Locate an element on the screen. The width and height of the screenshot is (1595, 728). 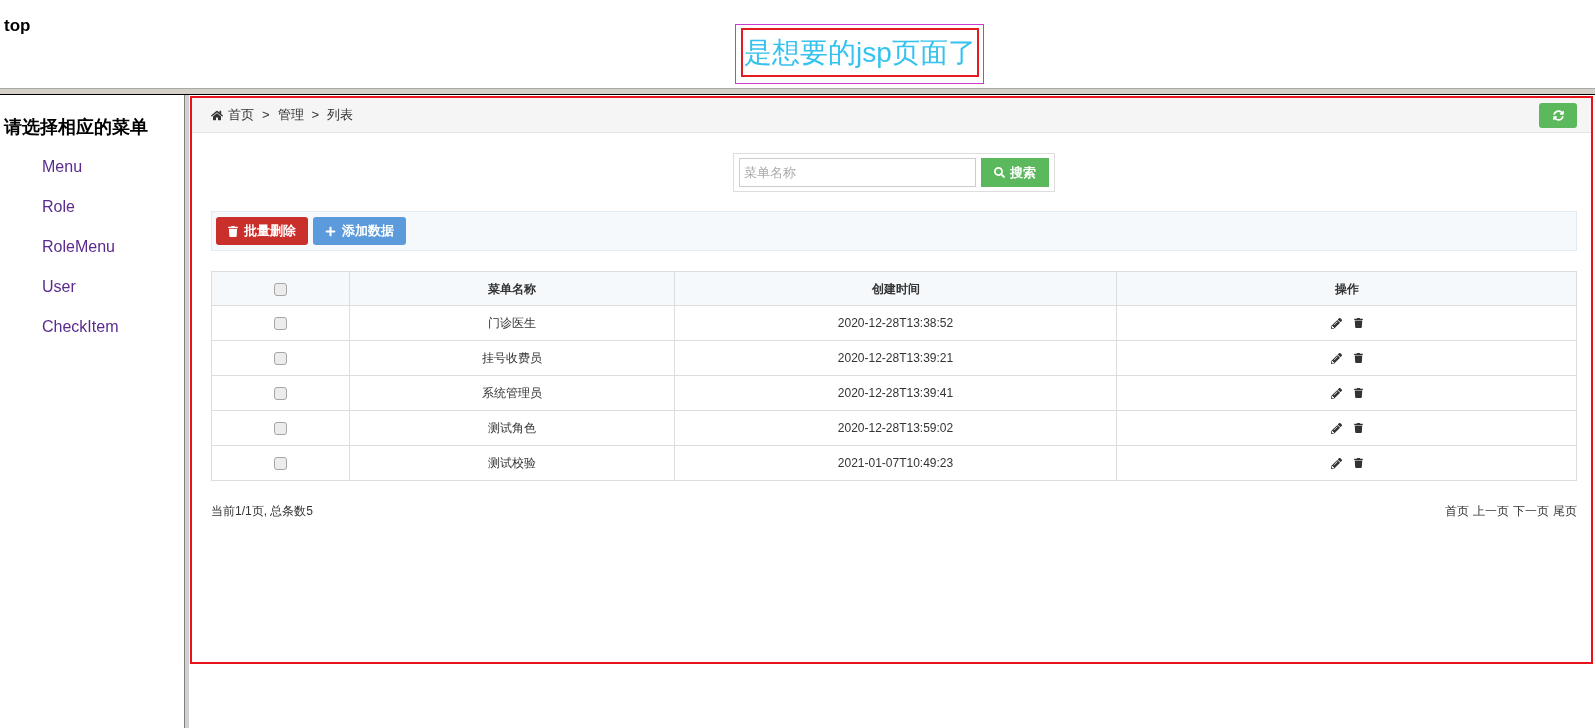
refresh-icon is located at coordinates (1558, 115).